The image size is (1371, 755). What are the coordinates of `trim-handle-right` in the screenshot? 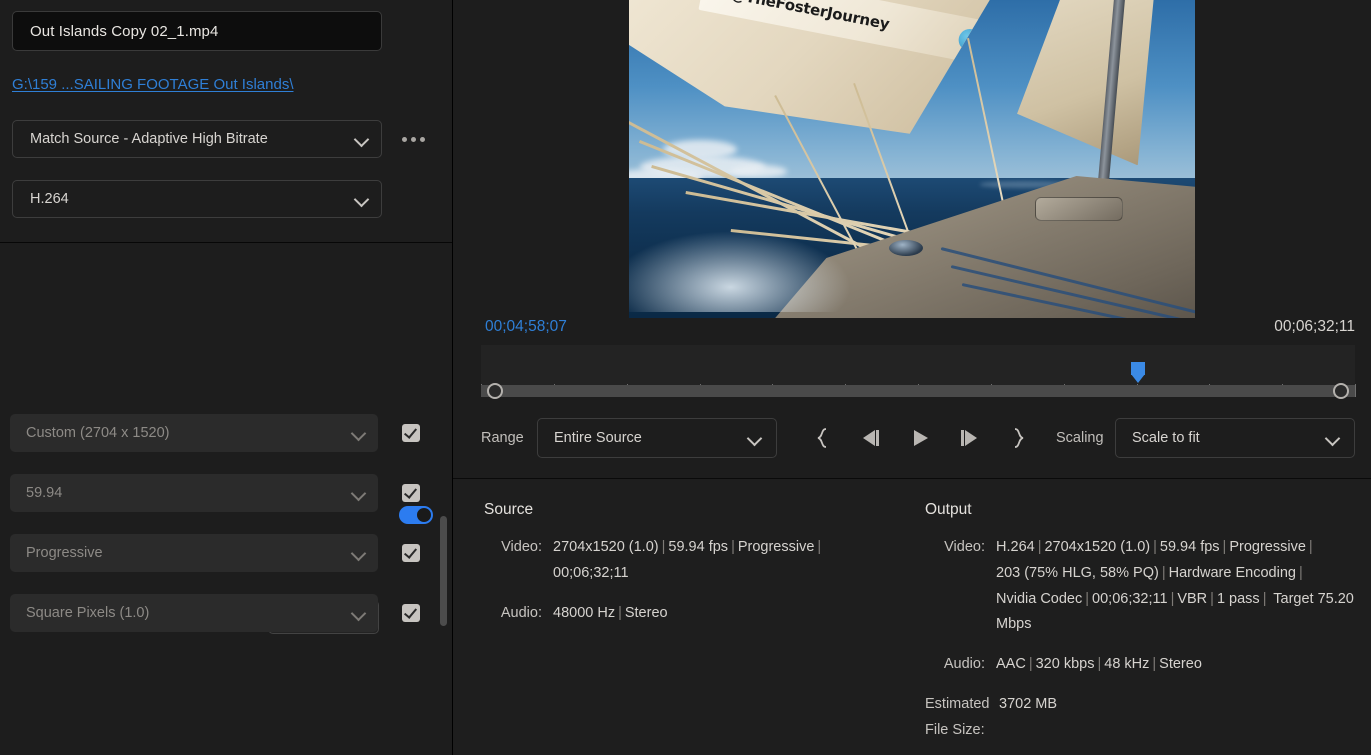 It's located at (1341, 391).